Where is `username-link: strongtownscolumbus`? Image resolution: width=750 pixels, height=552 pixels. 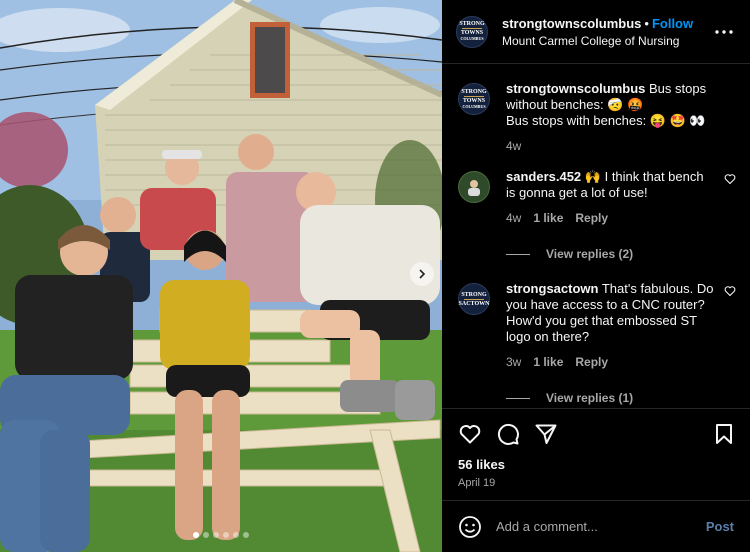
username-link: strongtownscolumbus is located at coordinates (571, 23).